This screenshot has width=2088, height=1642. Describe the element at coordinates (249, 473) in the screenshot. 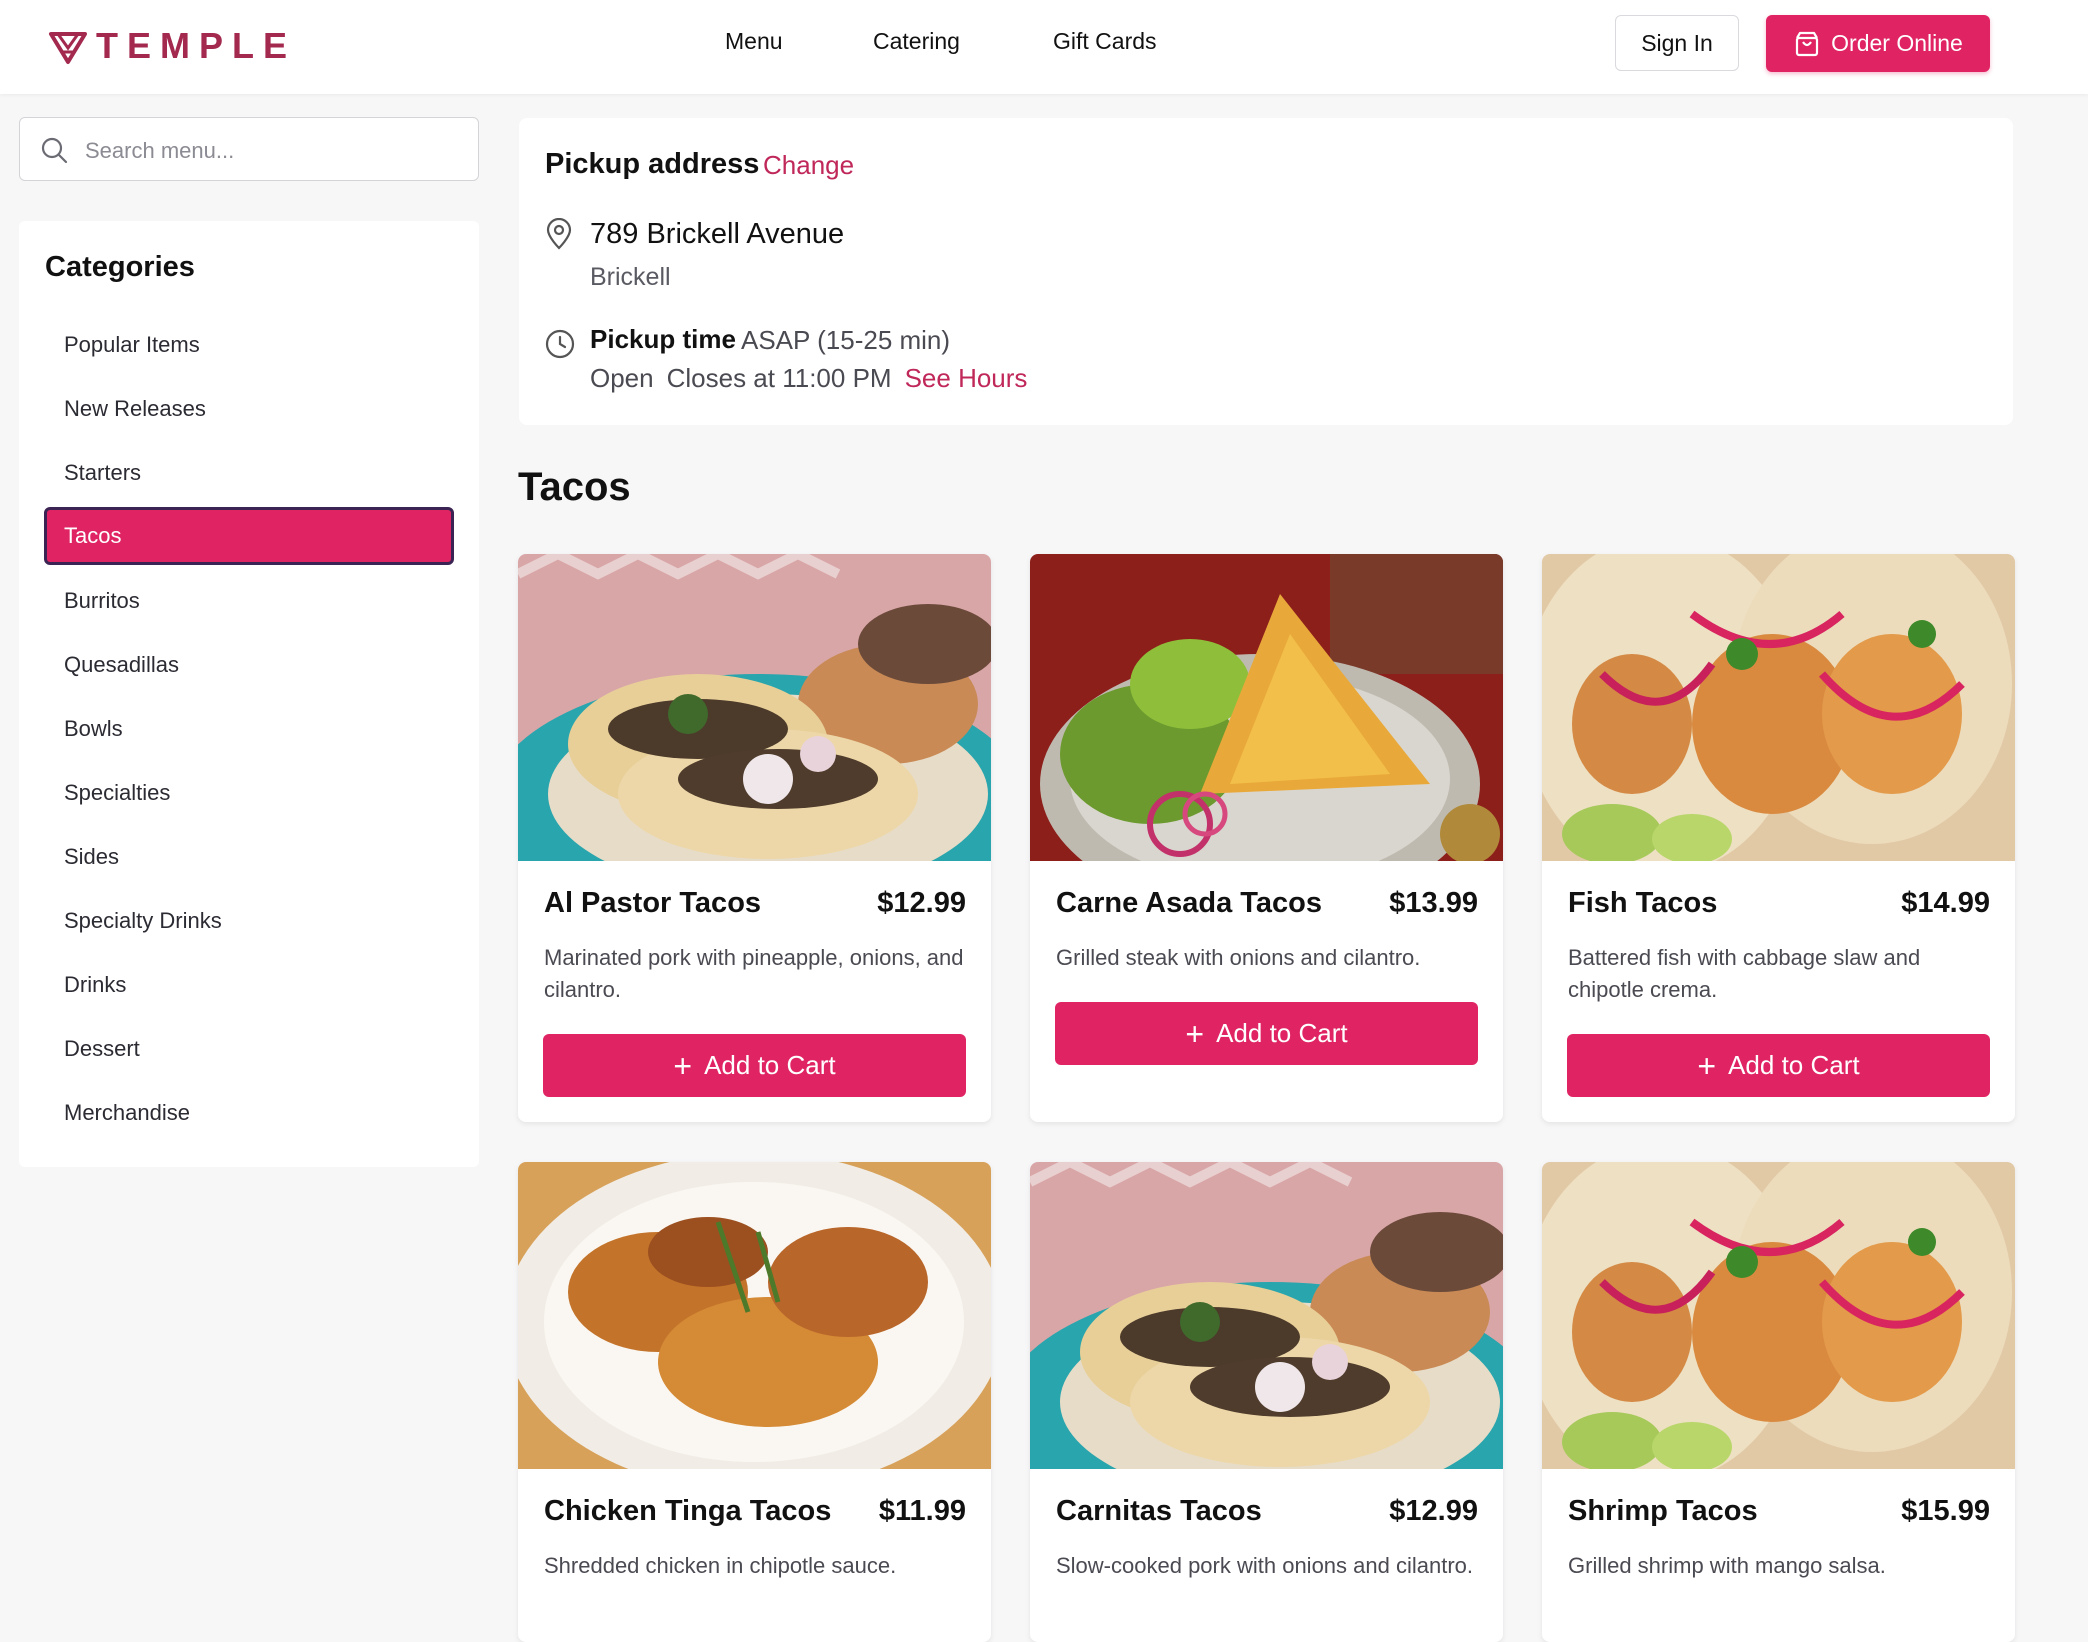

I see `category-starters: Starters` at that location.